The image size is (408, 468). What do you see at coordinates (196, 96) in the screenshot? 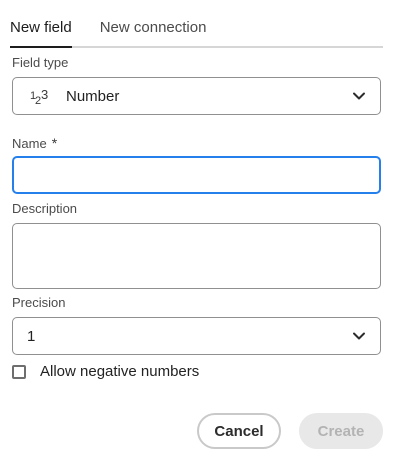
I see `field-type-select: 1 2 3 Number` at bounding box center [196, 96].